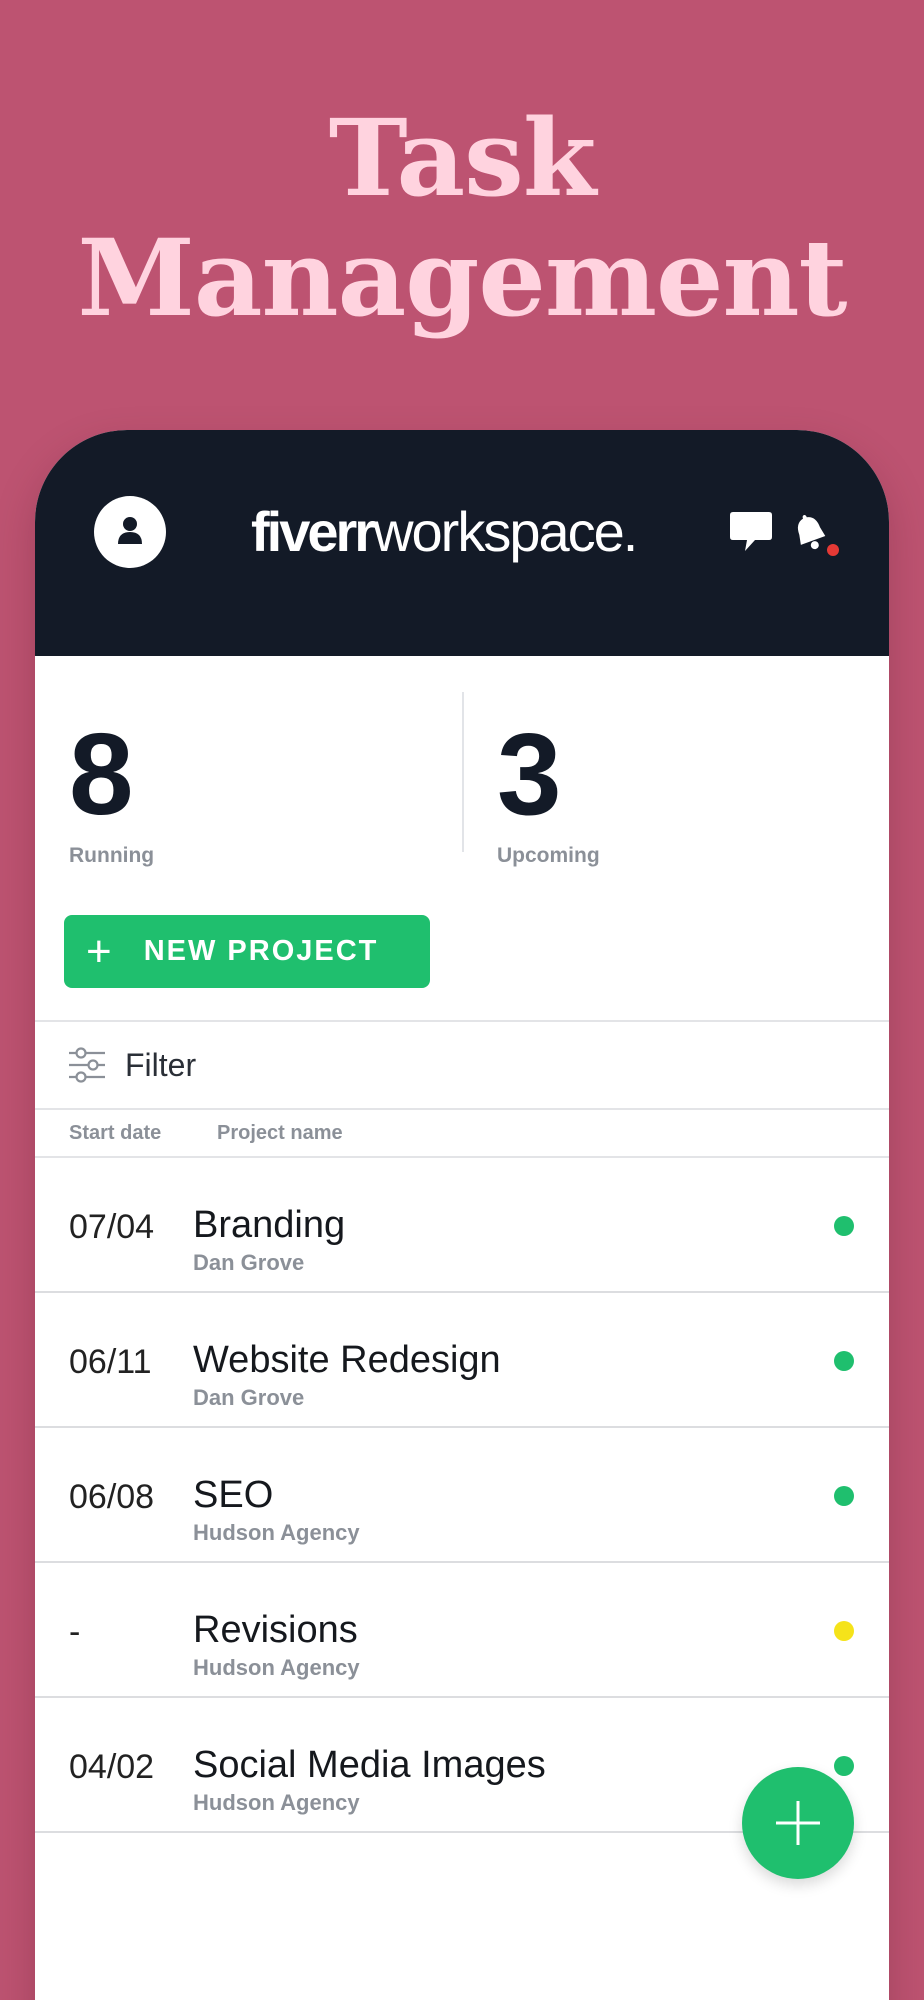 The image size is (924, 2000). I want to click on new-project-button: + NEW PROJECT, so click(247, 951).